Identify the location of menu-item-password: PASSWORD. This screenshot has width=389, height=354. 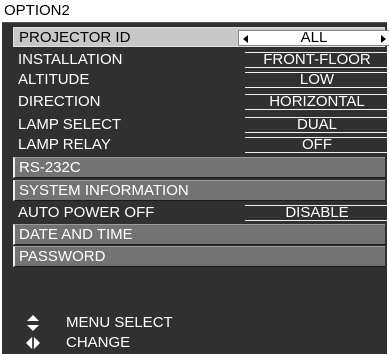
(199, 256).